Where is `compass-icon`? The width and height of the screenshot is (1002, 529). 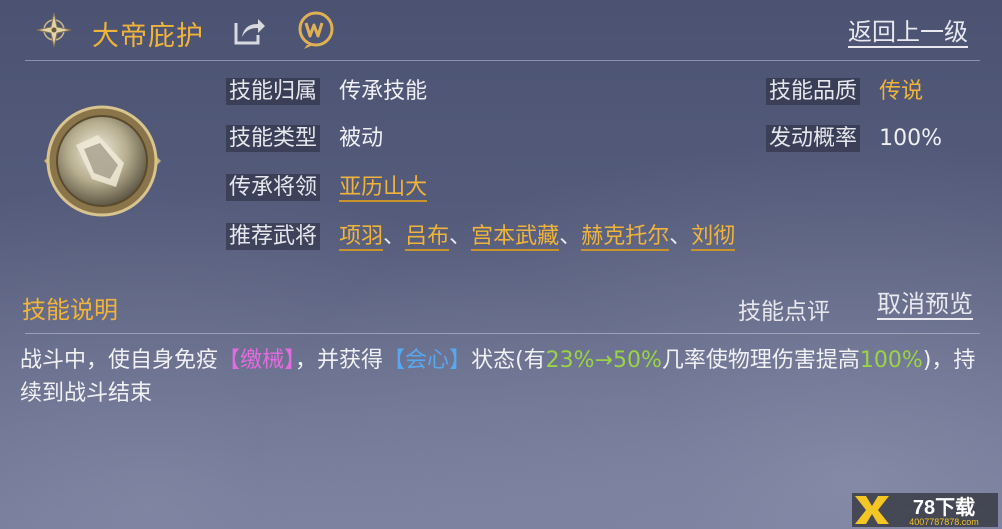
compass-icon is located at coordinates (54, 30).